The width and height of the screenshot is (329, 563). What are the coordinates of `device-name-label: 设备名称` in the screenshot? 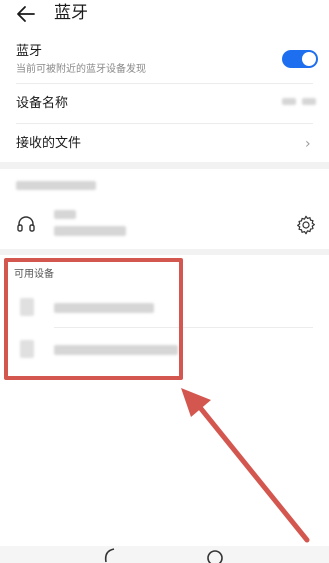 It's located at (42, 104).